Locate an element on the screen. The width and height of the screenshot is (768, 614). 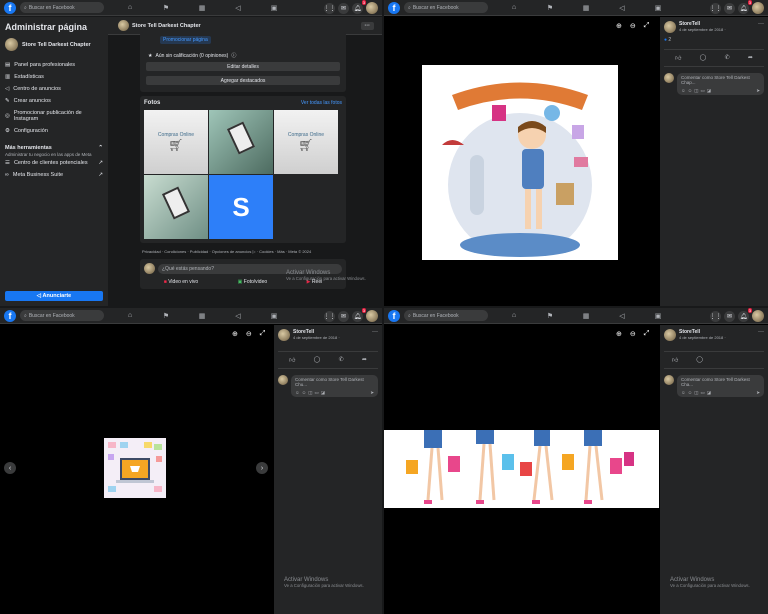
sidebar-page-switcher: Store Tell Darkest Chapter is located at coordinates (54, 44).